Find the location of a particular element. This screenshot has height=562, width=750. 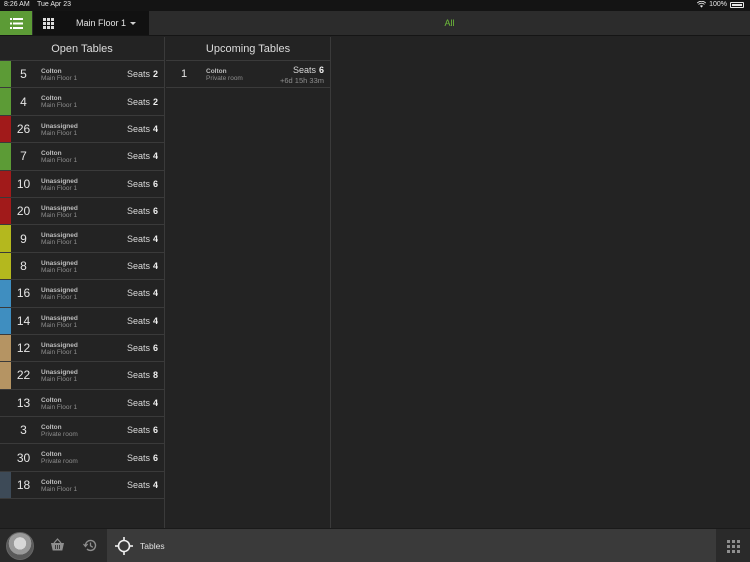

grid-view-button is located at coordinates (48, 23).